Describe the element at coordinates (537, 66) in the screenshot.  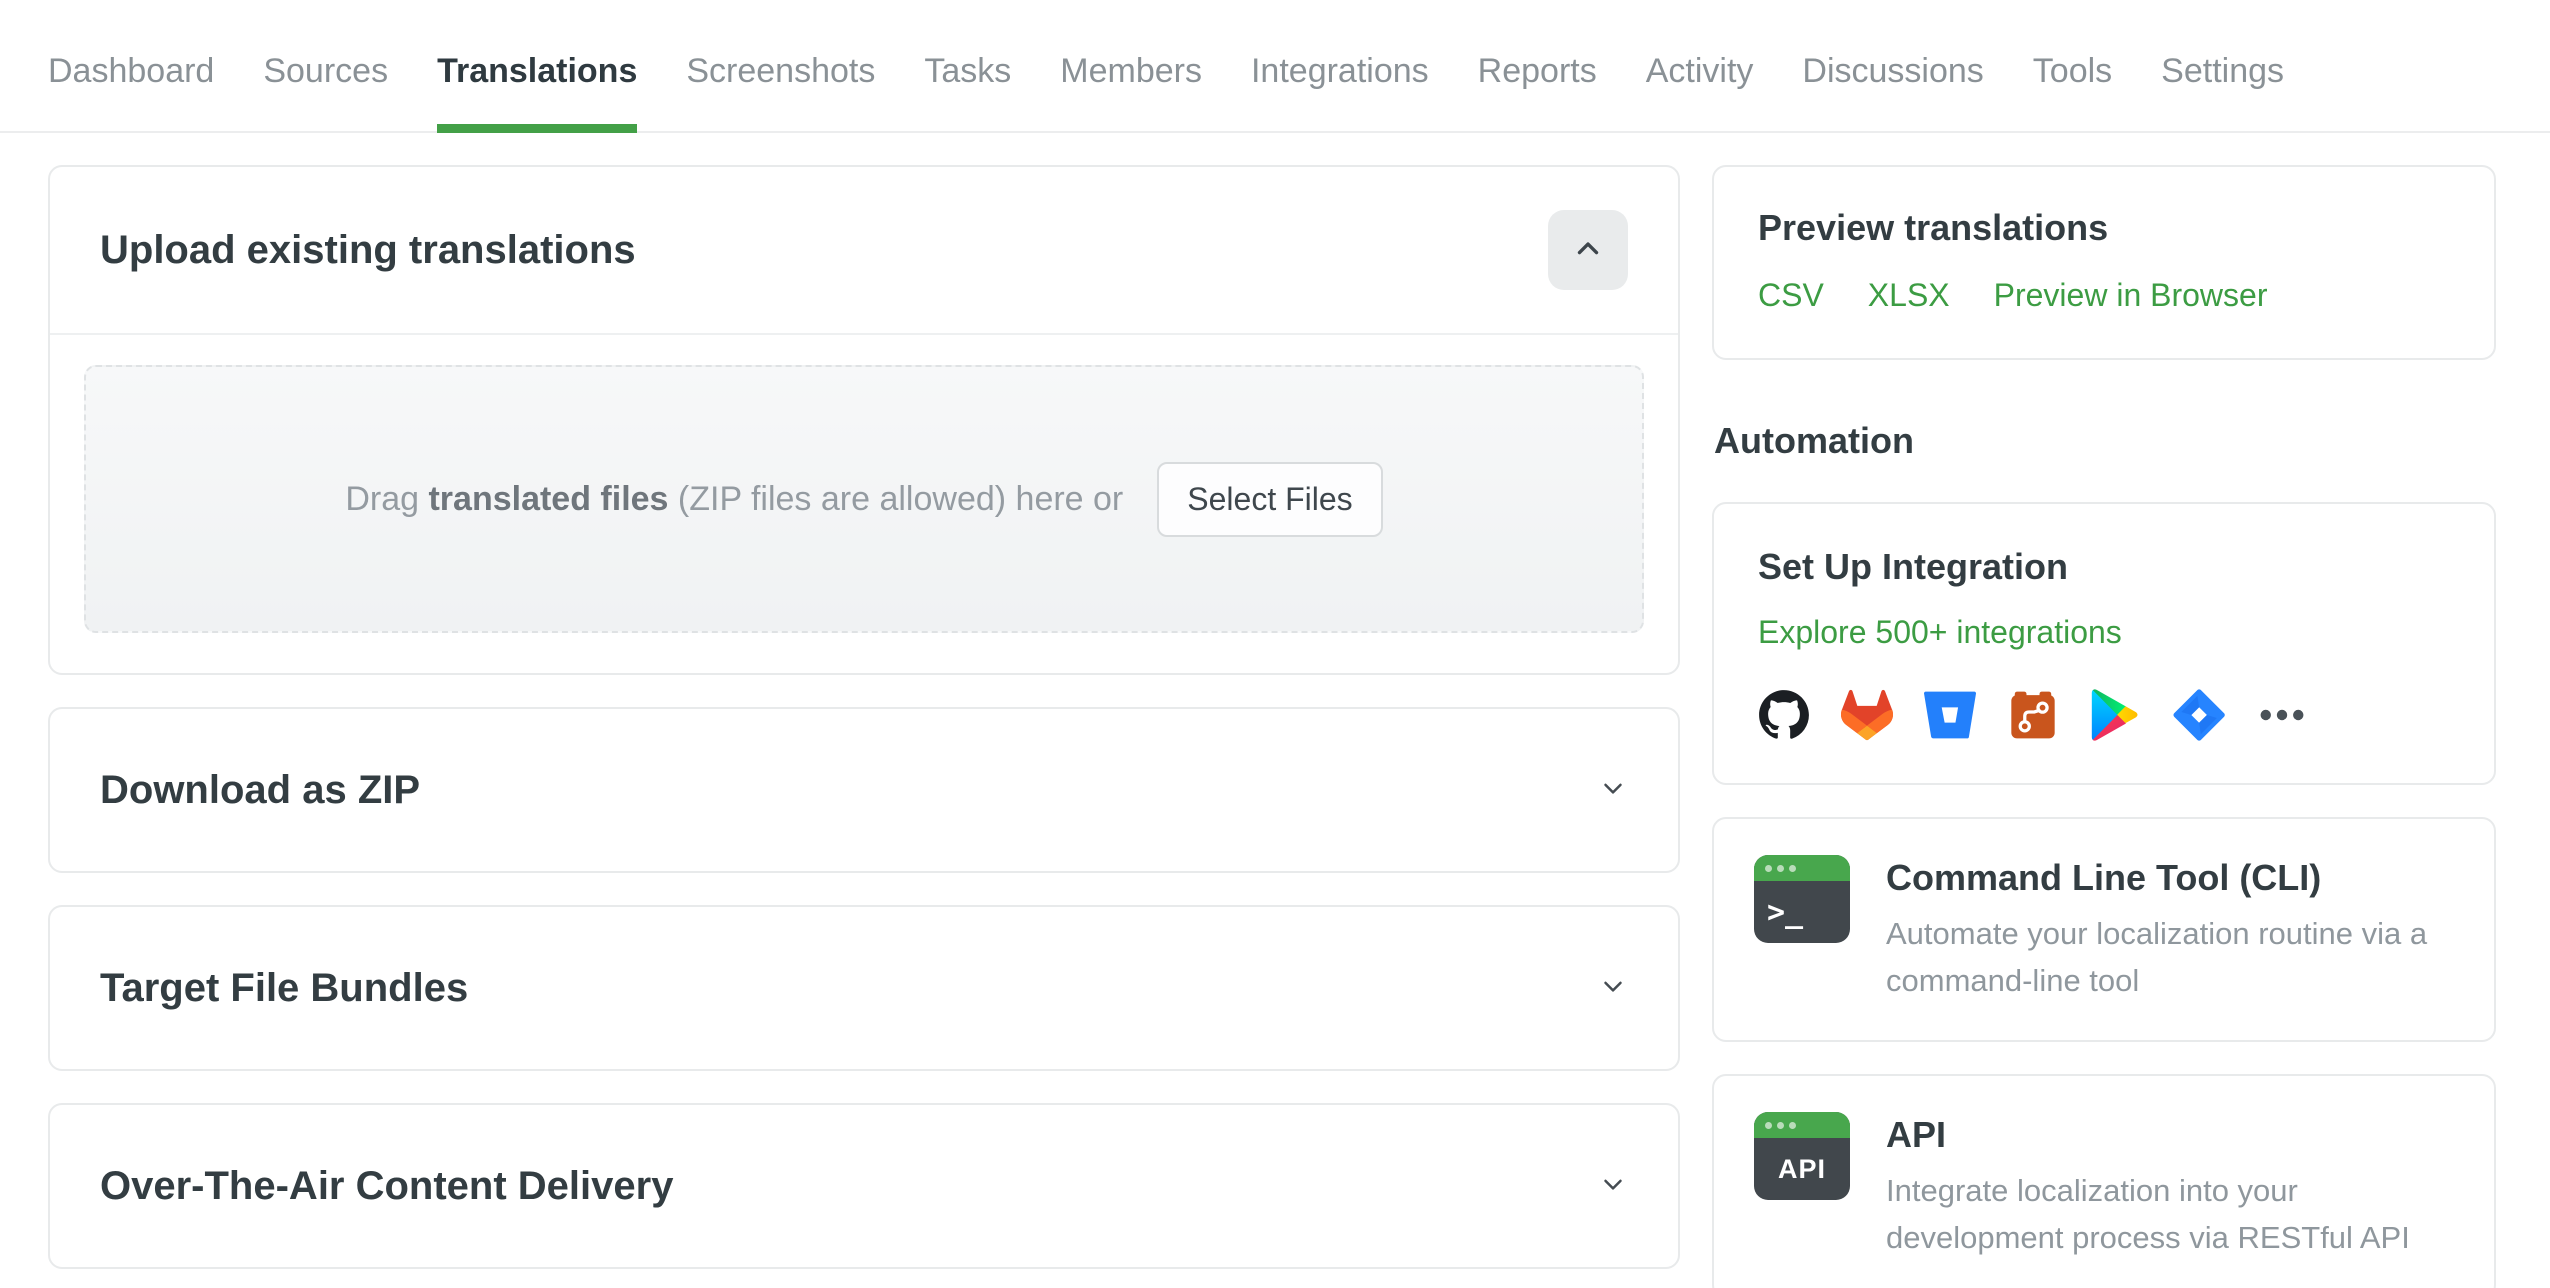
I see `tab-translations: Translations` at that location.